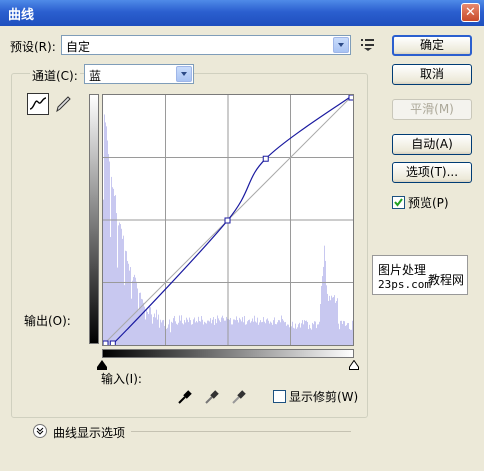 The image size is (484, 471). I want to click on channel-select: 蓝, so click(139, 74).